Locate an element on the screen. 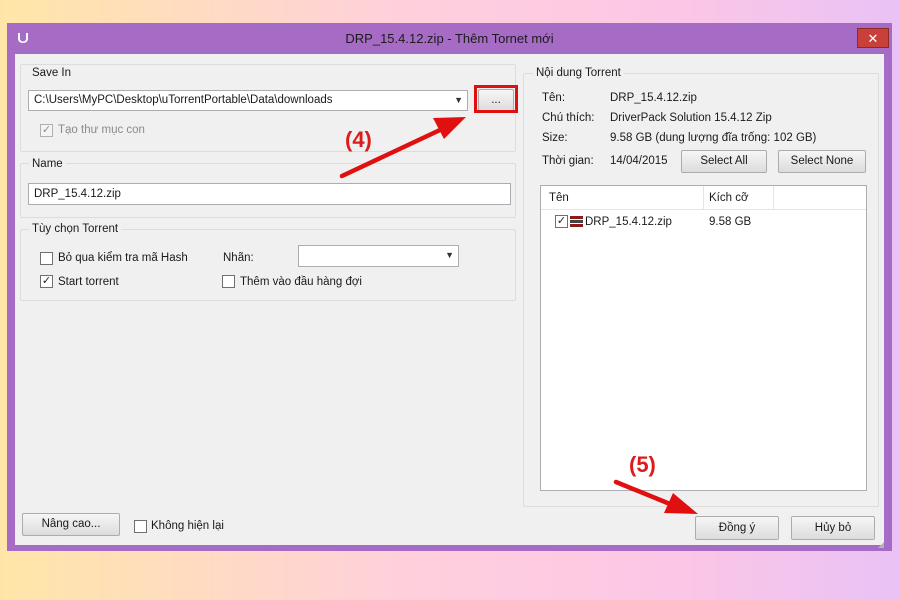 The image size is (900, 600). cancel-button: Hủy bỏ is located at coordinates (833, 528).